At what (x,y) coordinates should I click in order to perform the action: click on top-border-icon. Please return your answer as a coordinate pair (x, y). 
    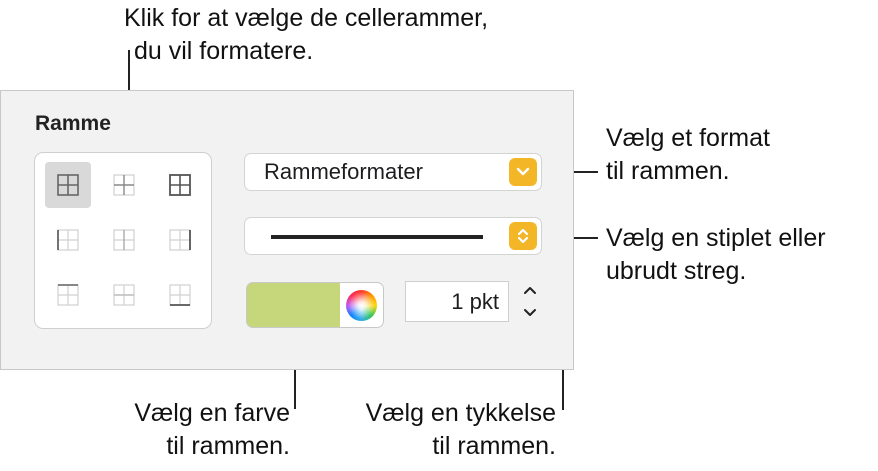
    Looking at the image, I should click on (68, 295).